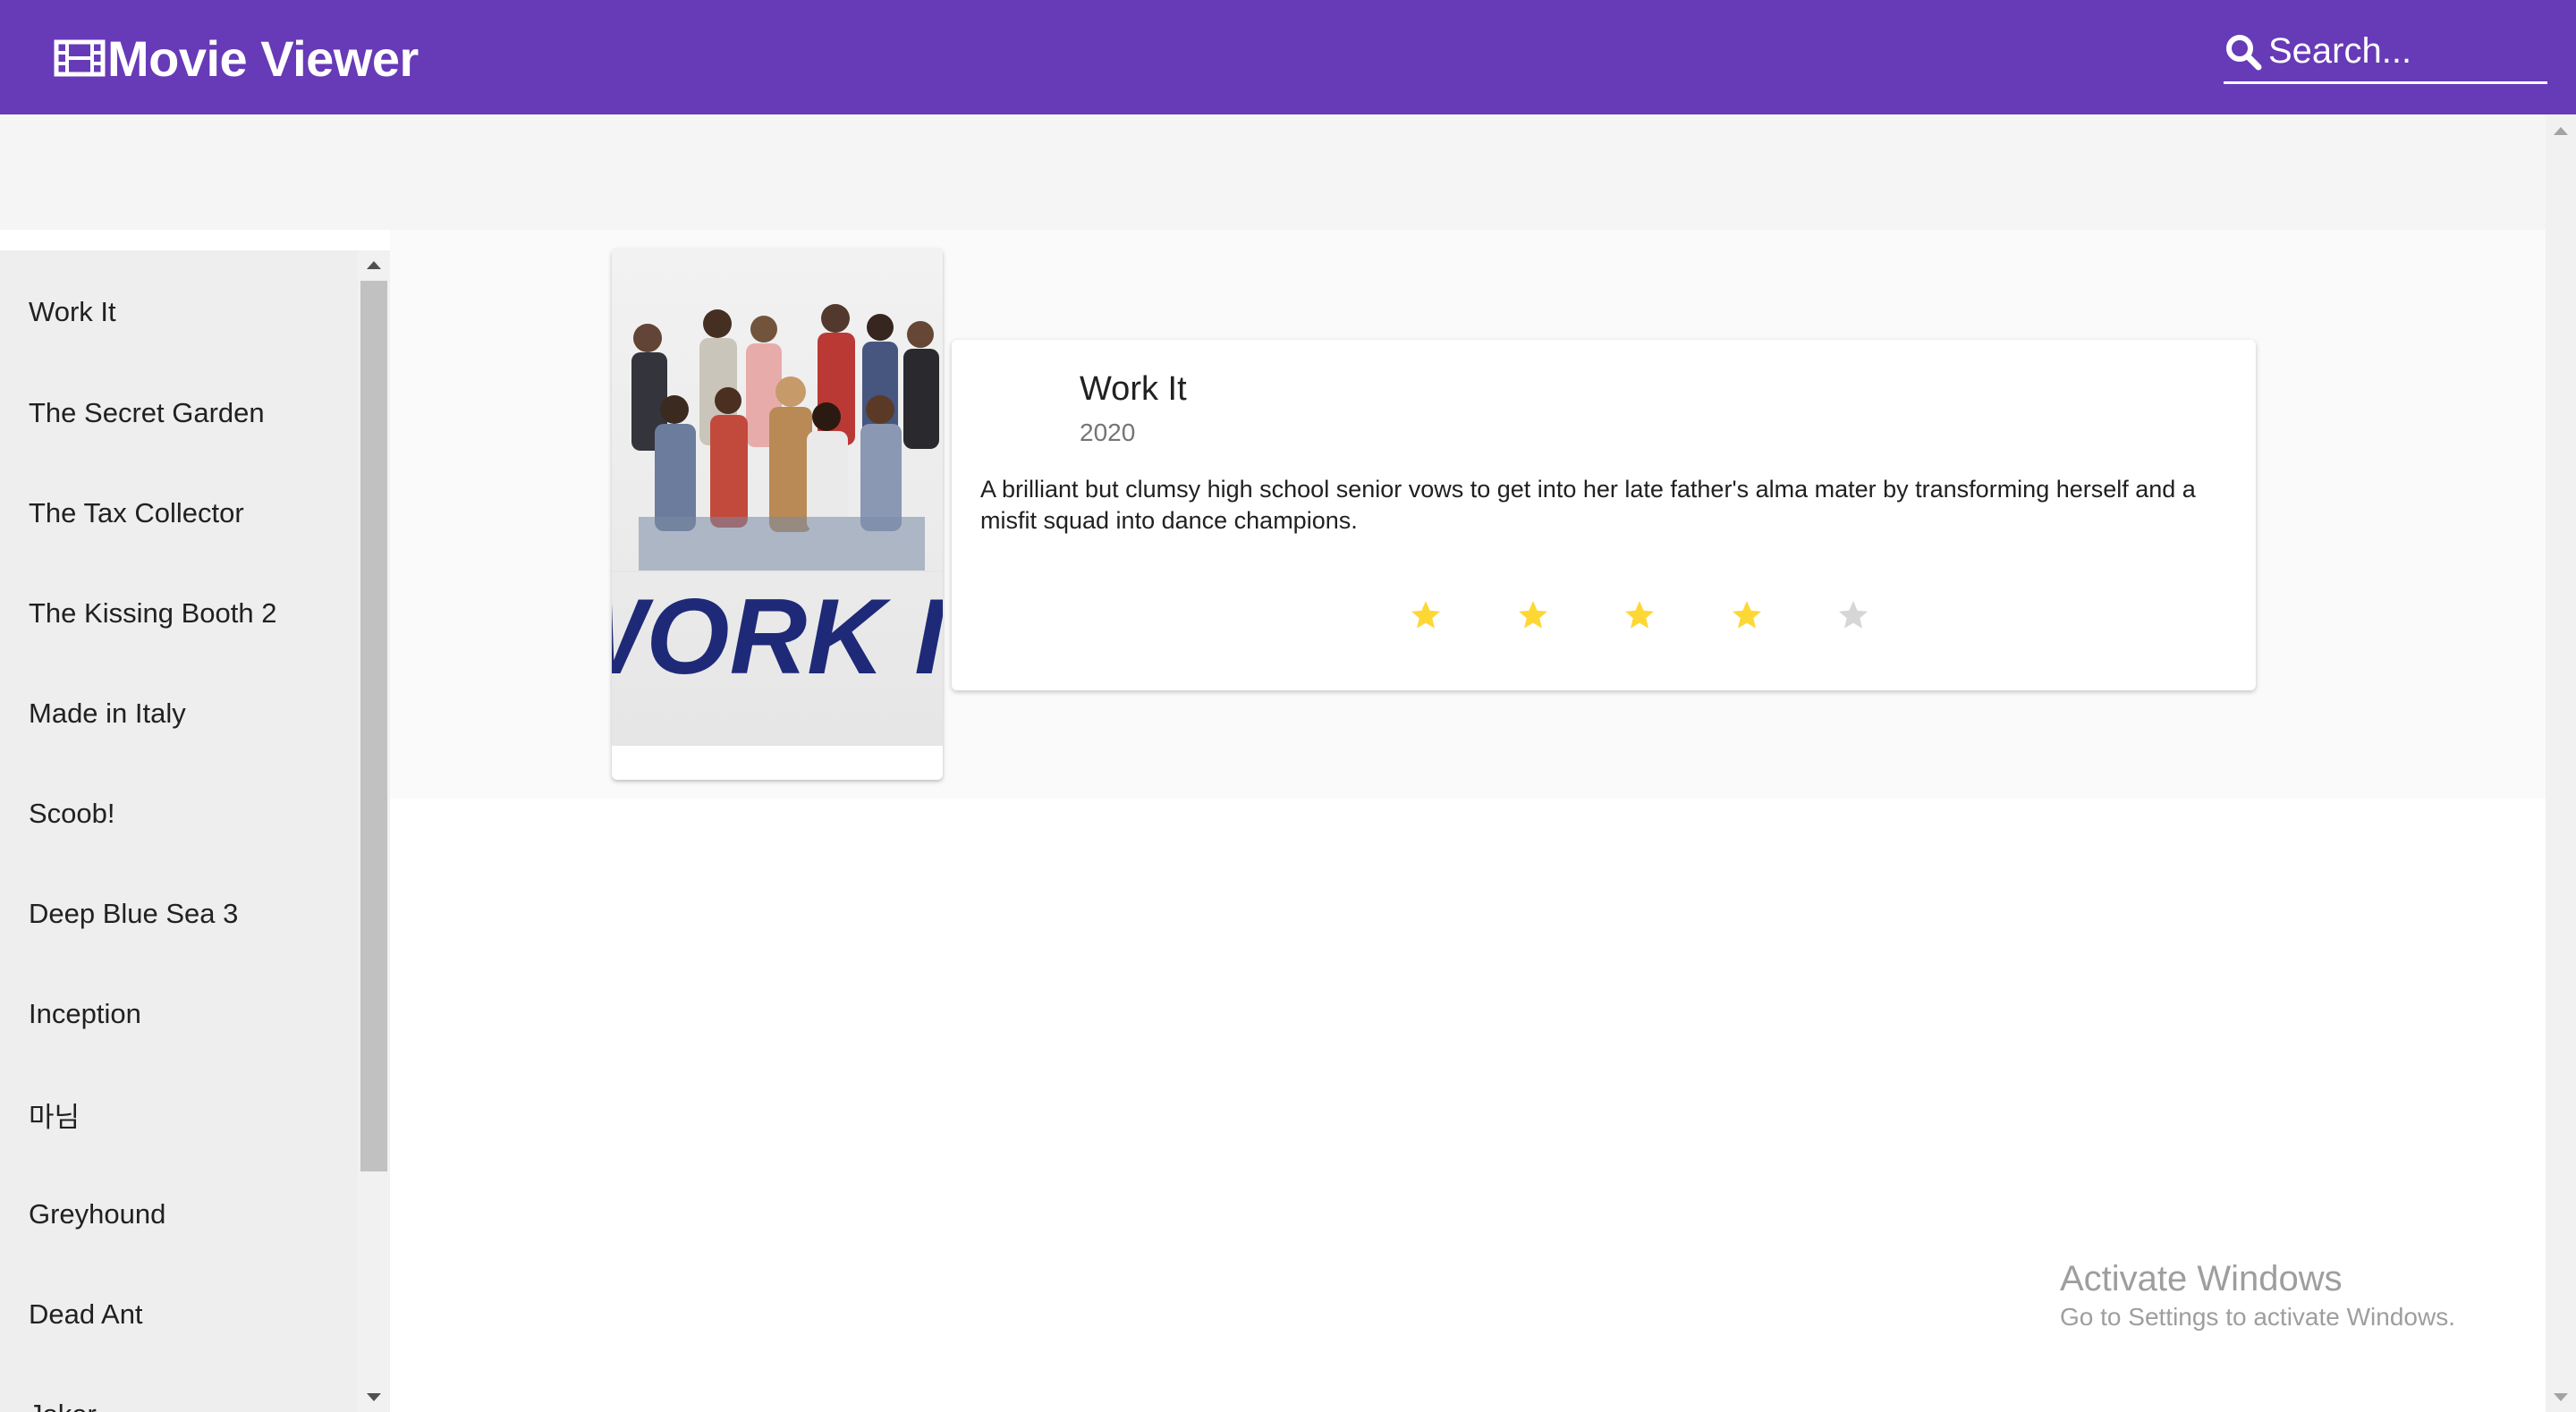 Image resolution: width=2576 pixels, height=1412 pixels. Describe the element at coordinates (1604, 617) in the screenshot. I see `star-rating` at that location.